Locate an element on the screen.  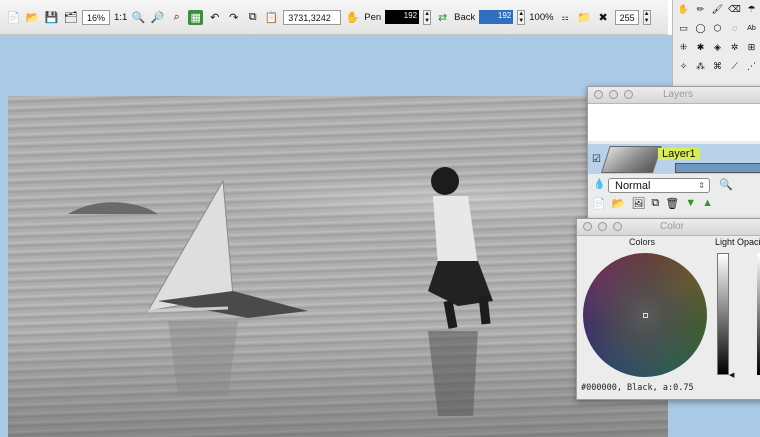
color-titlebar: Color is located at coordinates (668, 227).